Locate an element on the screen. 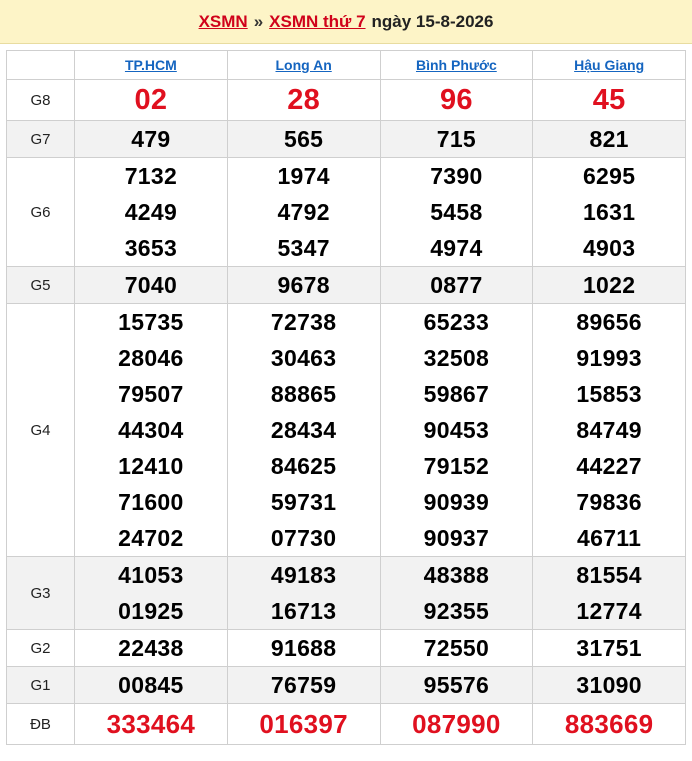  prize-number: 95576 is located at coordinates (456, 685).